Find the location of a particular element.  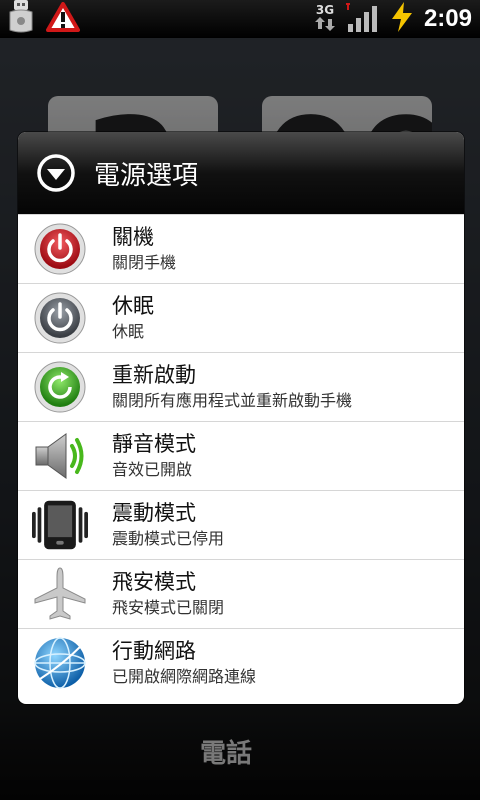

airplane-icon is located at coordinates (60, 594).